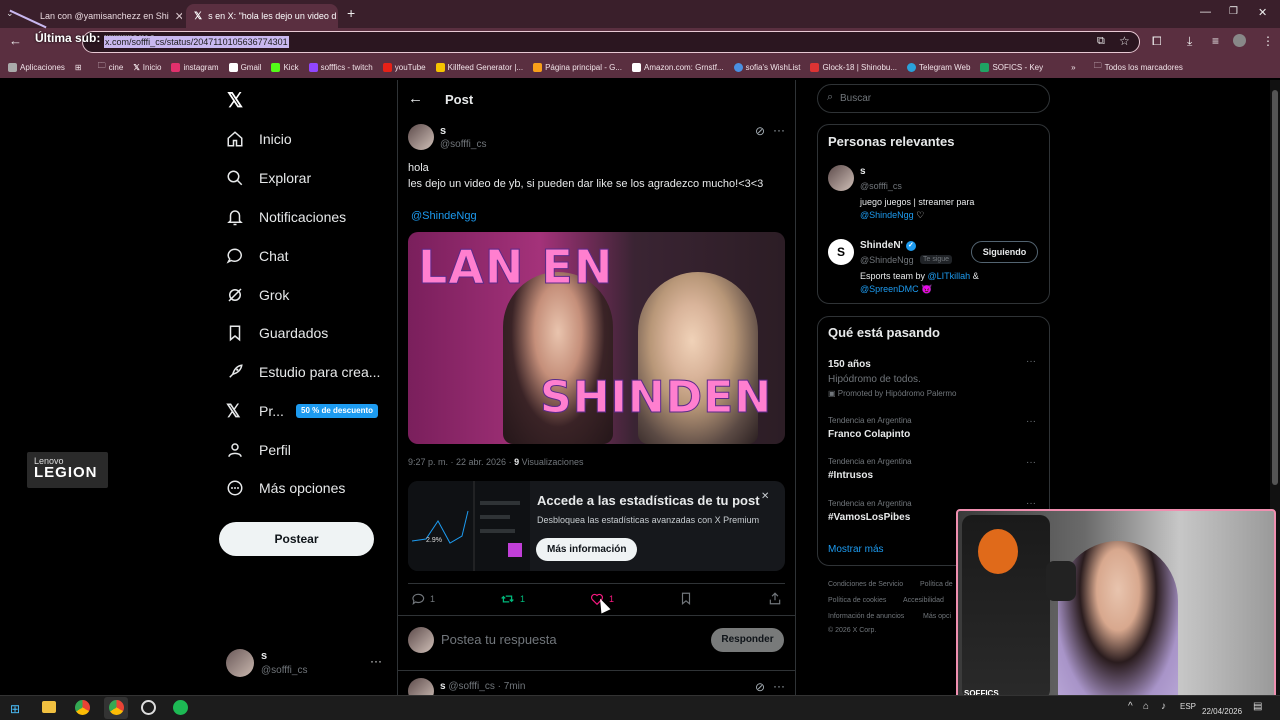 This screenshot has height=720, width=1280. What do you see at coordinates (111, 67) in the screenshot?
I see `bookmark-item: 🗀 cine` at bounding box center [111, 67].